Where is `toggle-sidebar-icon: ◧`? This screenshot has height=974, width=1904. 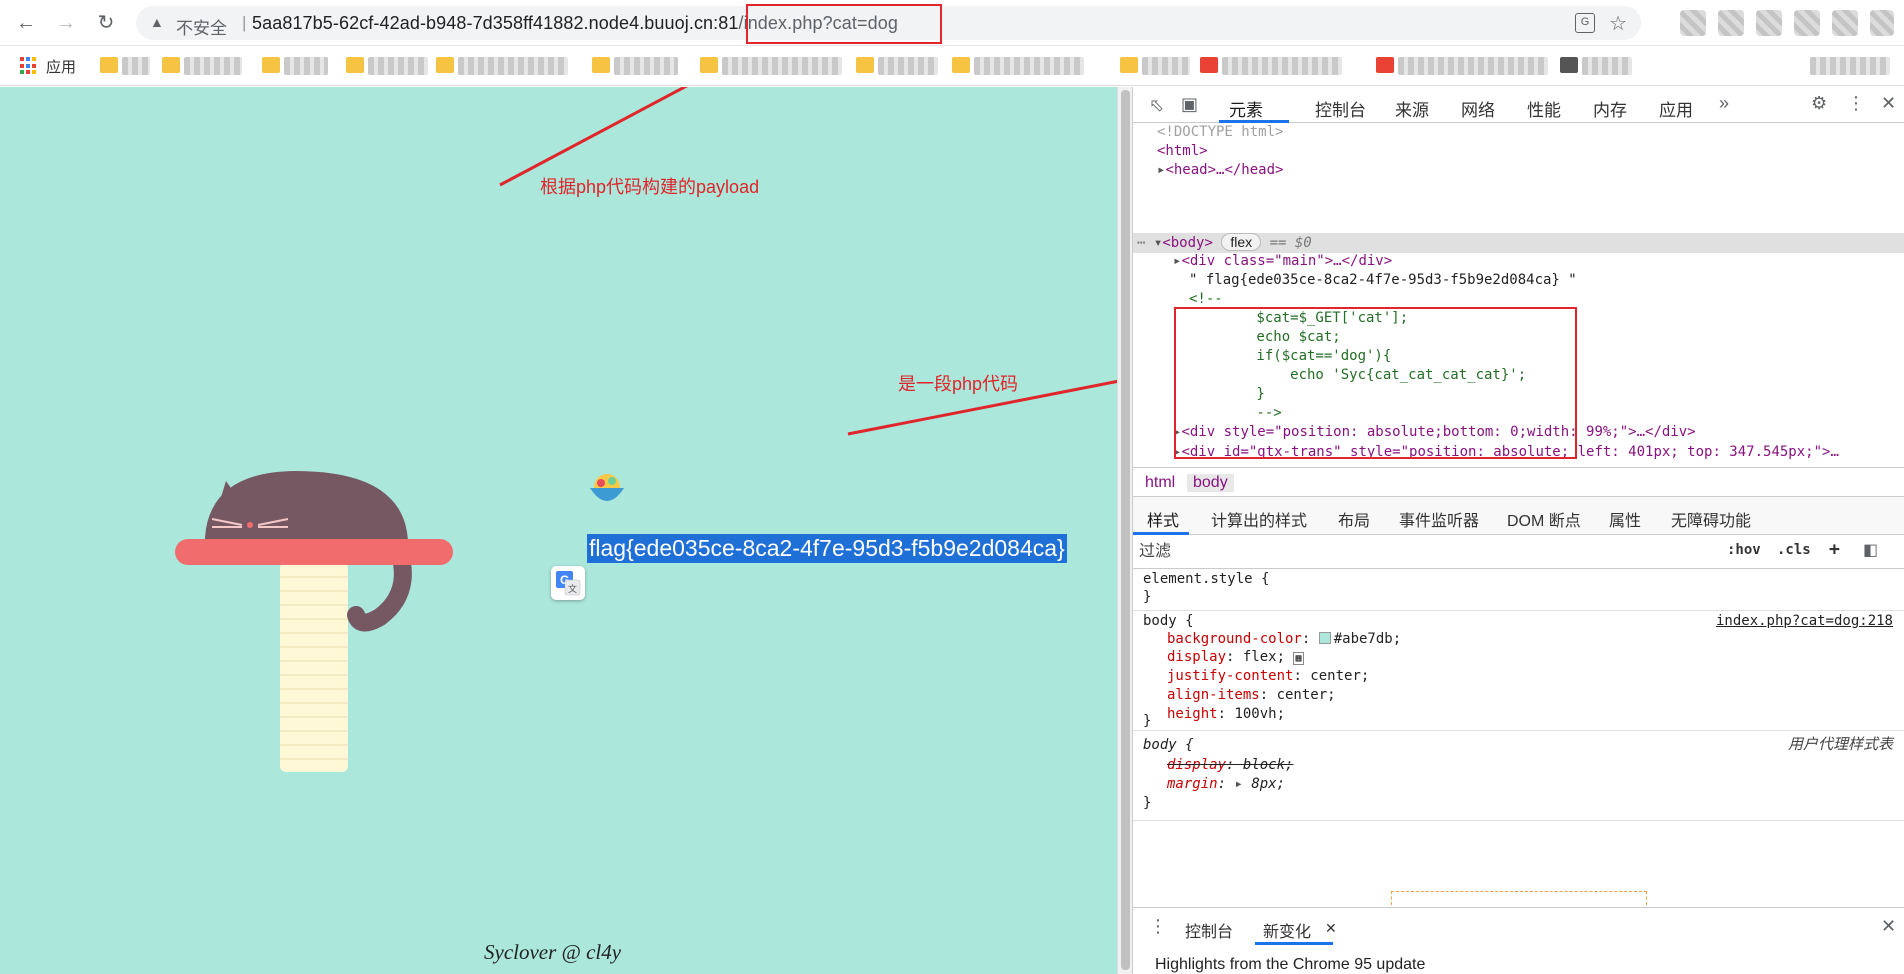 toggle-sidebar-icon: ◧ is located at coordinates (1870, 550).